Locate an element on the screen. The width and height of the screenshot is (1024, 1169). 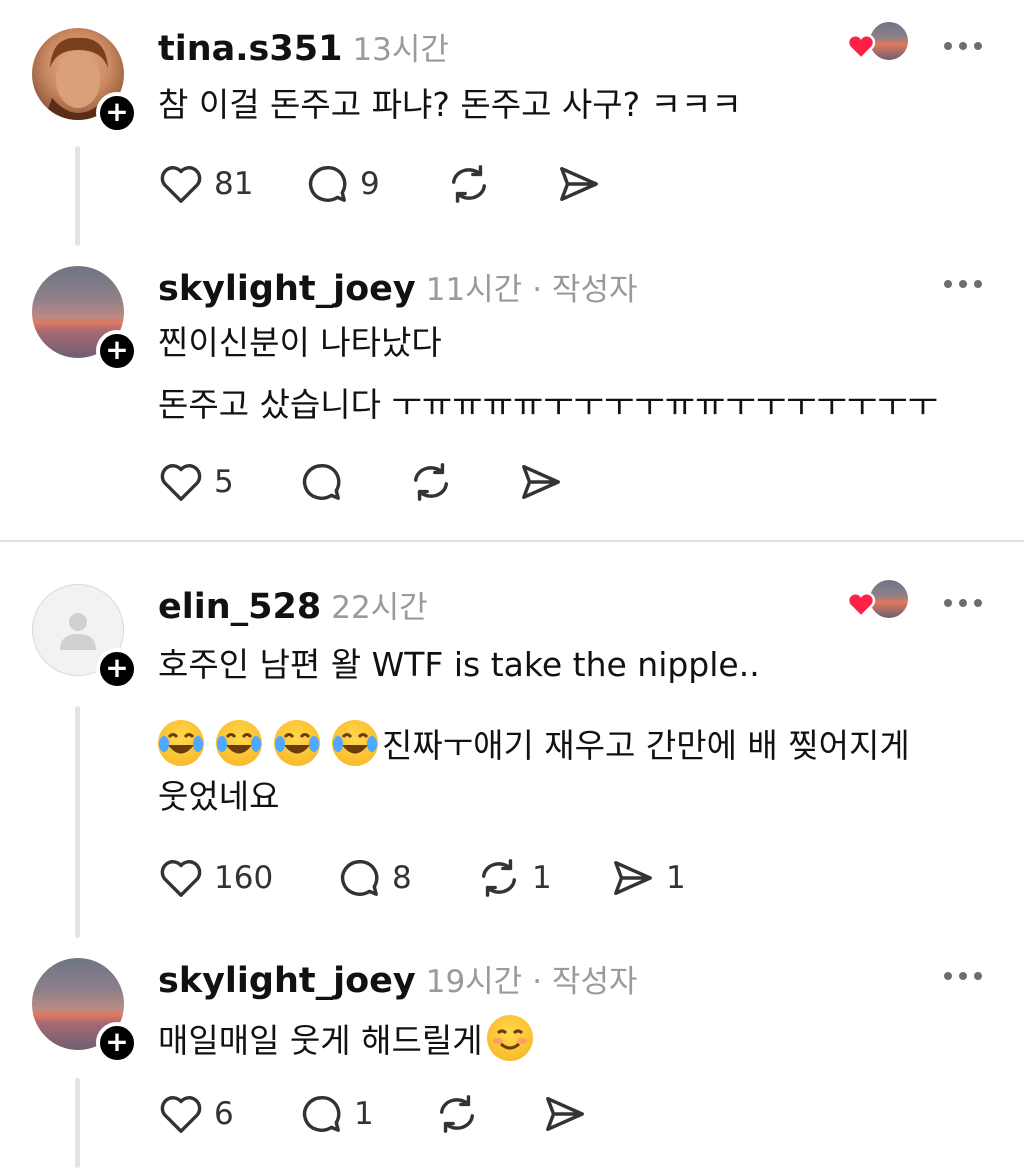
comment-count: 1 is located at coordinates (364, 1114).